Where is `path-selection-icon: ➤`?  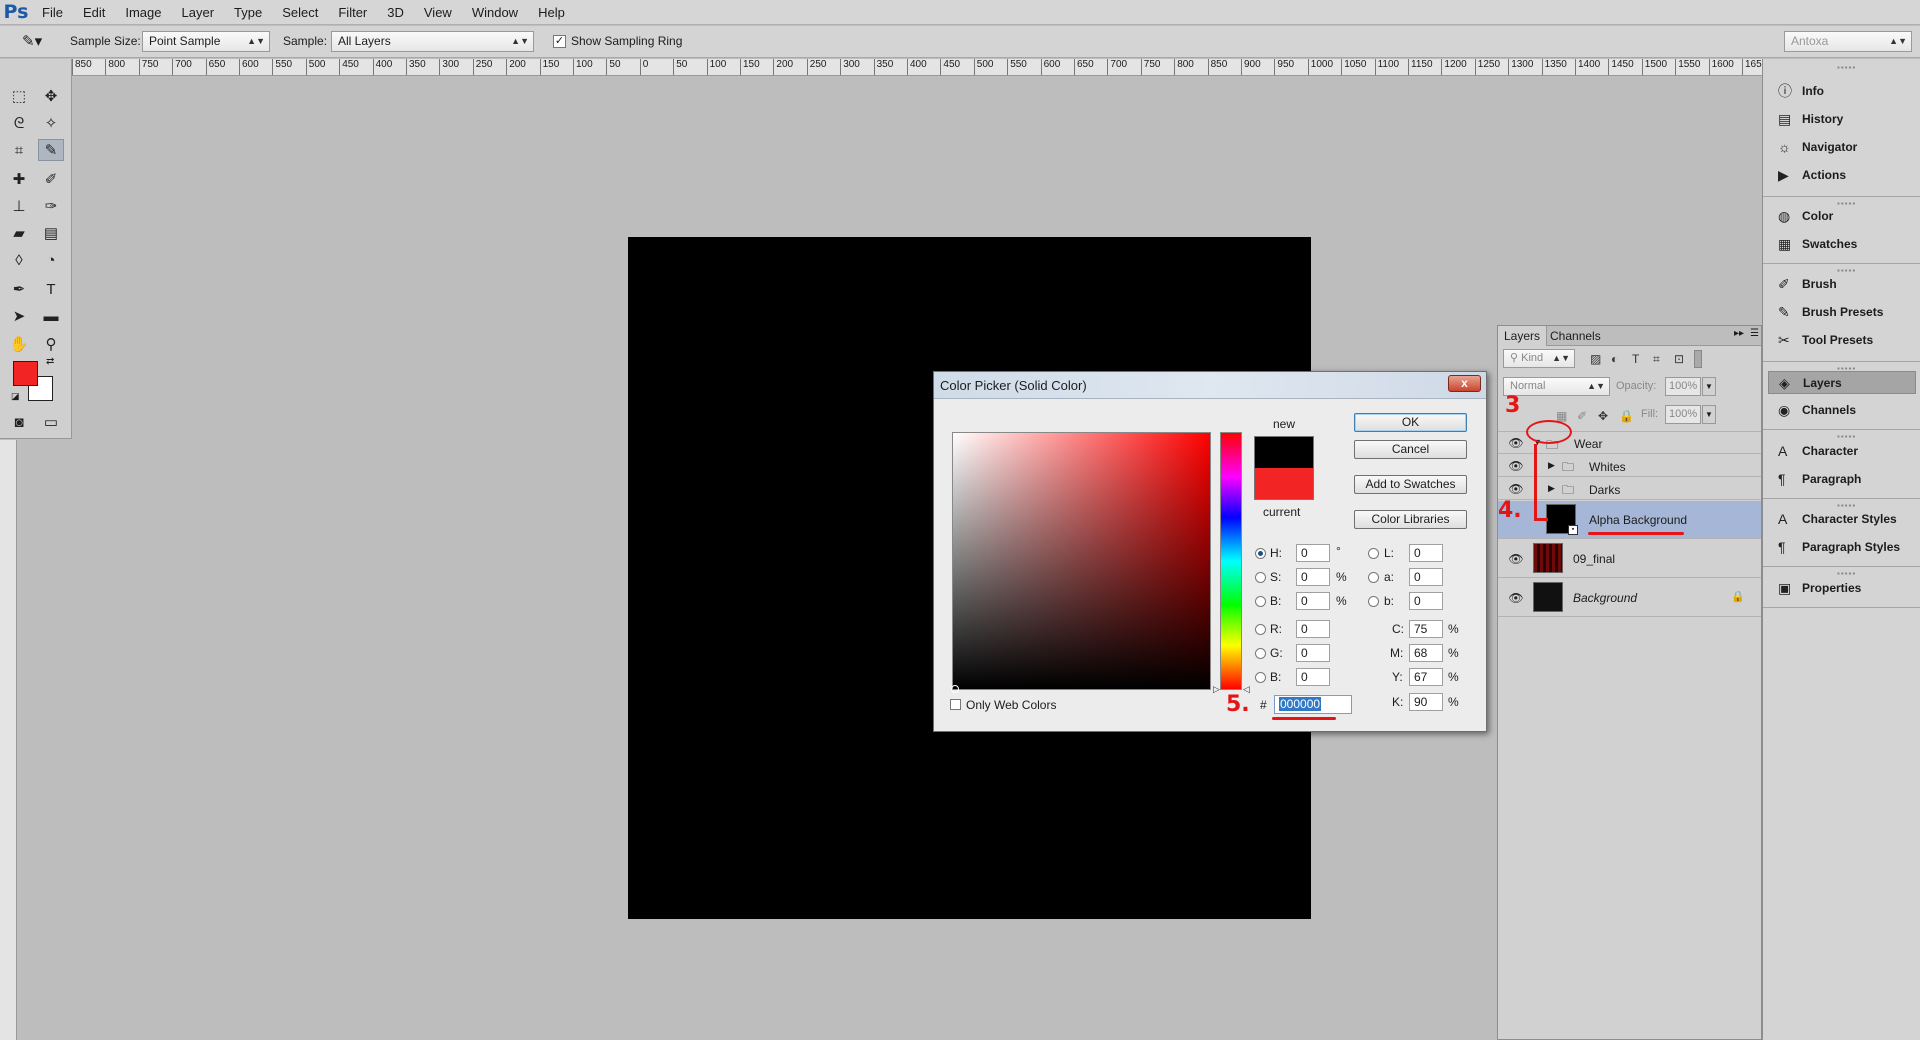
path-selection-icon: ➤ is located at coordinates (19, 316).